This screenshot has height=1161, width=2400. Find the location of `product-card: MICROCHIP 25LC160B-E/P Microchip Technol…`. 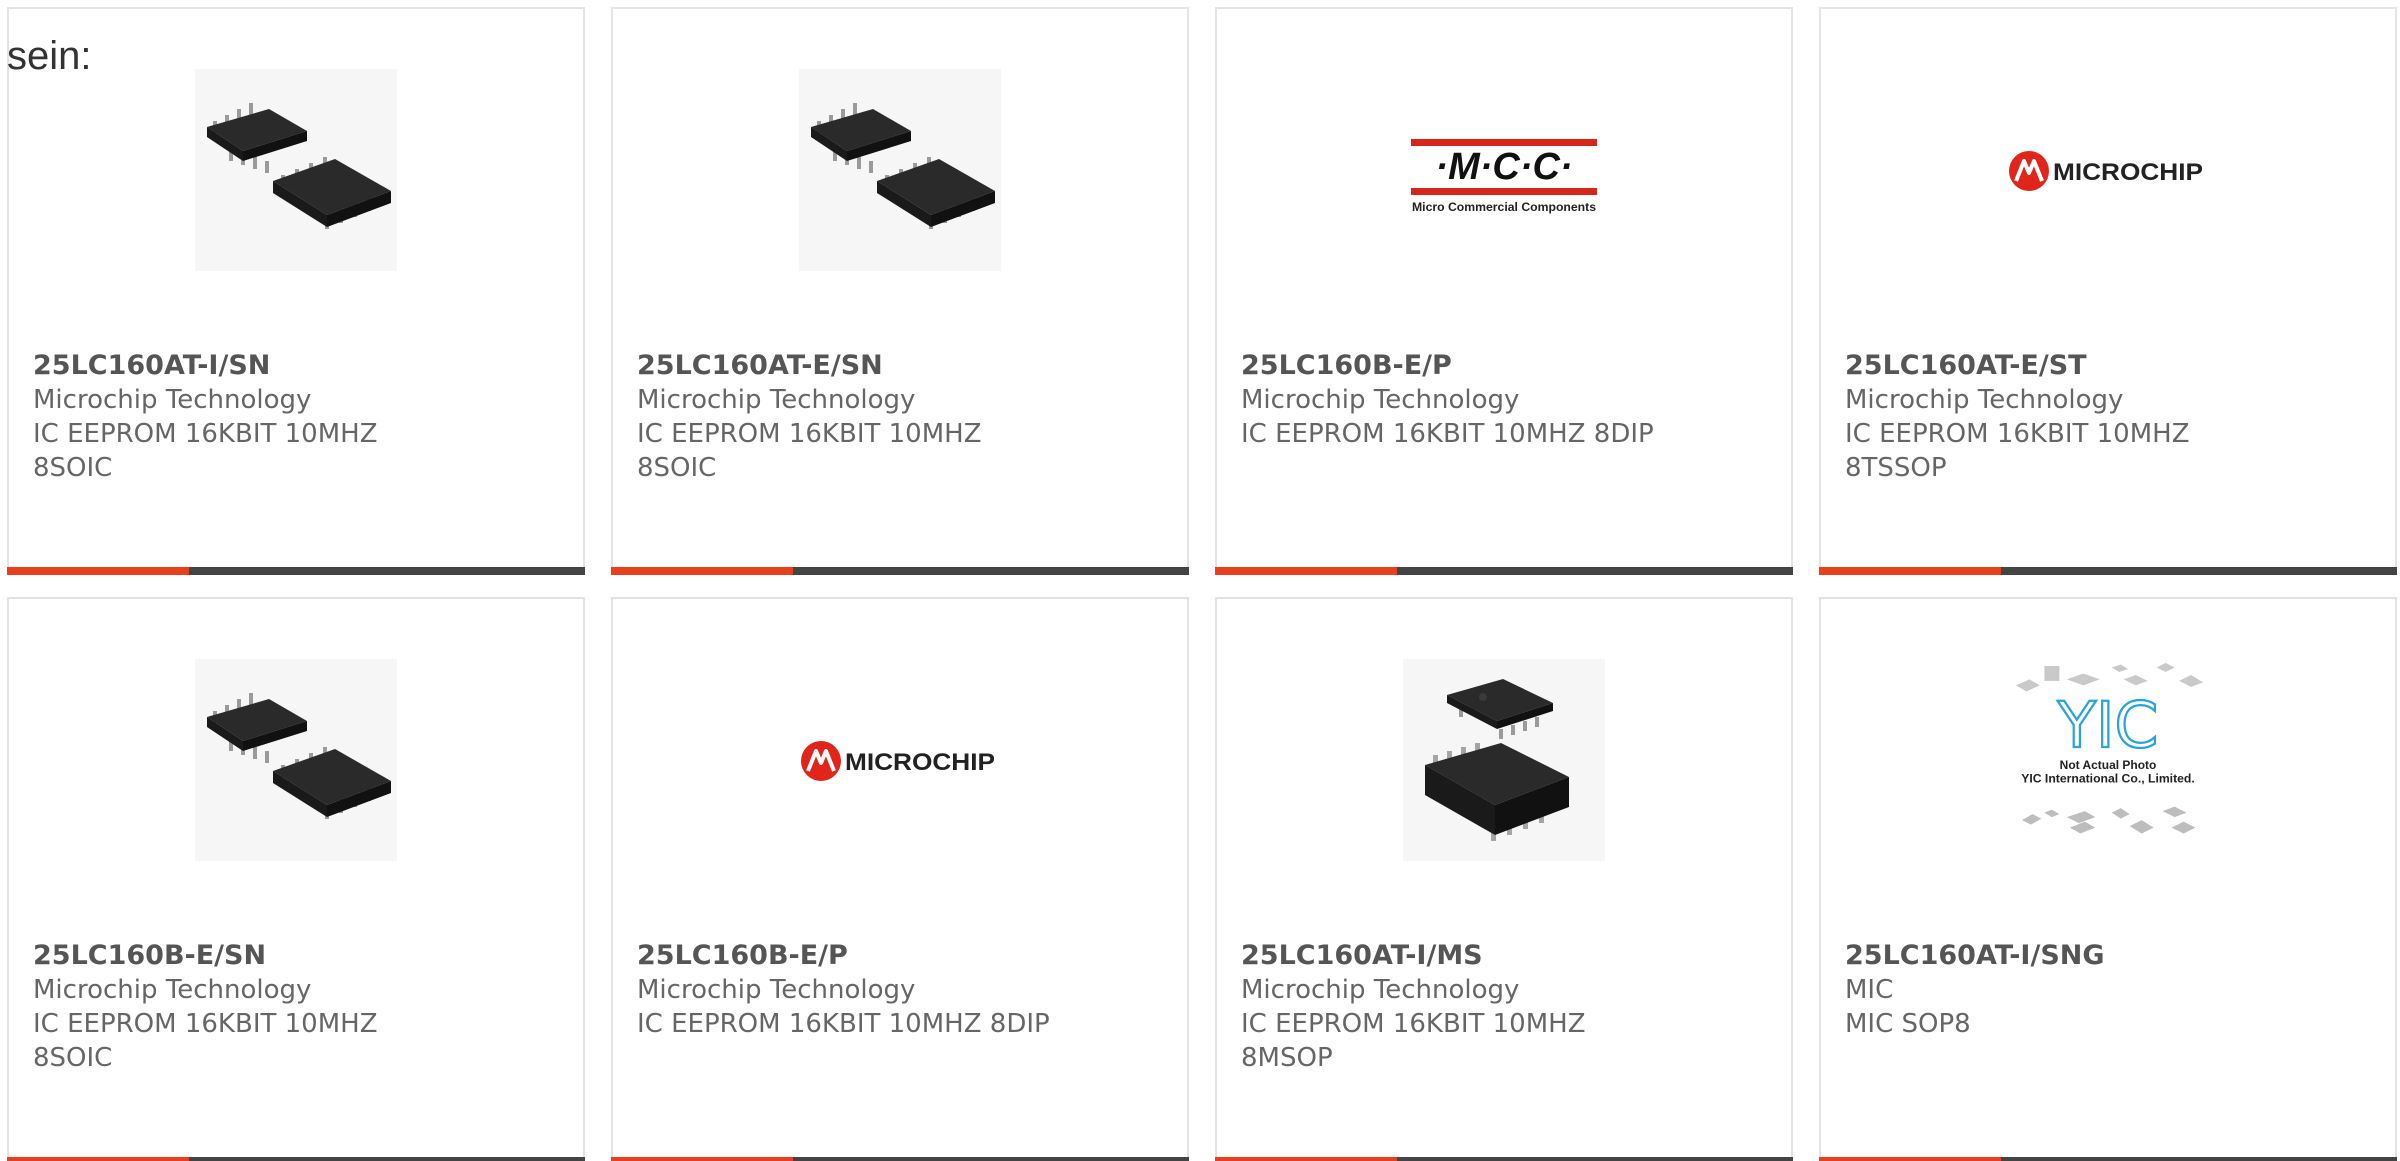

product-card: MICROCHIP 25LC160B-E/P Microchip Technol… is located at coordinates (900, 879).